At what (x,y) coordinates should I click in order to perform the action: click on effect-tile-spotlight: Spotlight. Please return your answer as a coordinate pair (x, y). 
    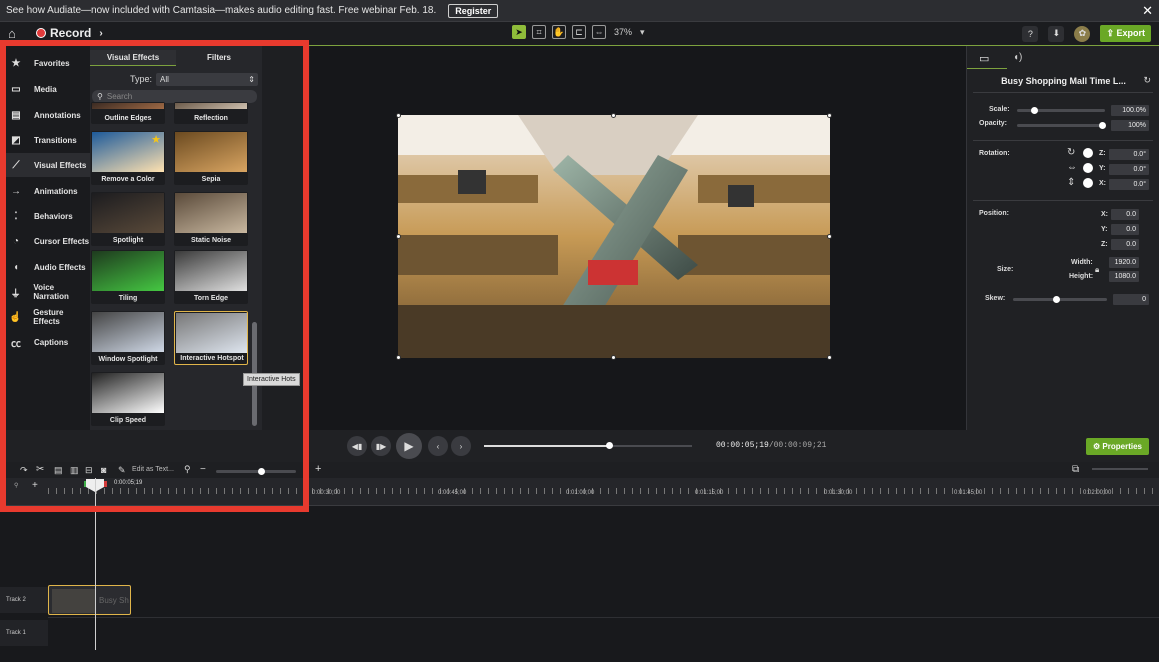
    Looking at the image, I should click on (128, 219).